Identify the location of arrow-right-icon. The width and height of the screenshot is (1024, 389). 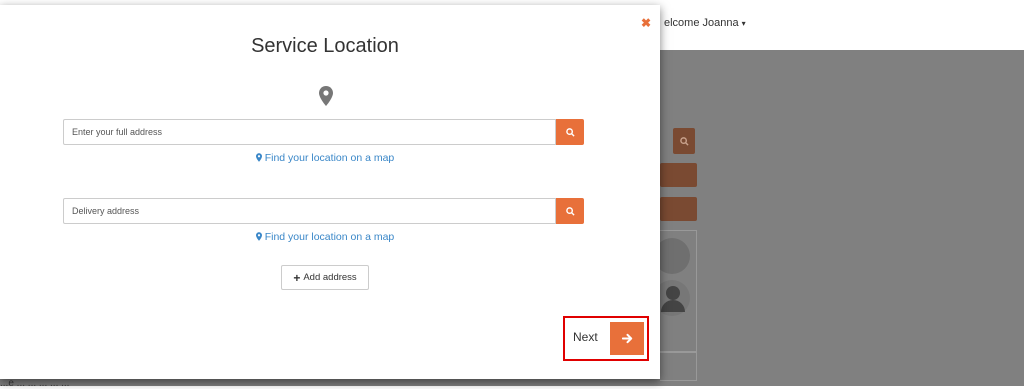
(626, 338).